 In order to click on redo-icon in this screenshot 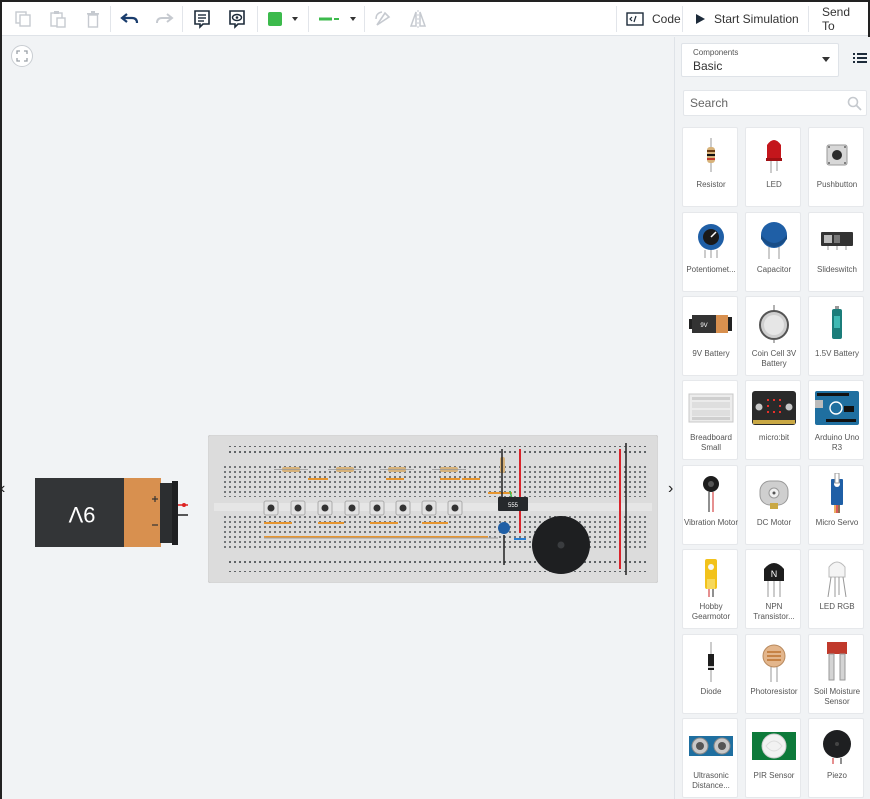, I will do `click(164, 19)`.